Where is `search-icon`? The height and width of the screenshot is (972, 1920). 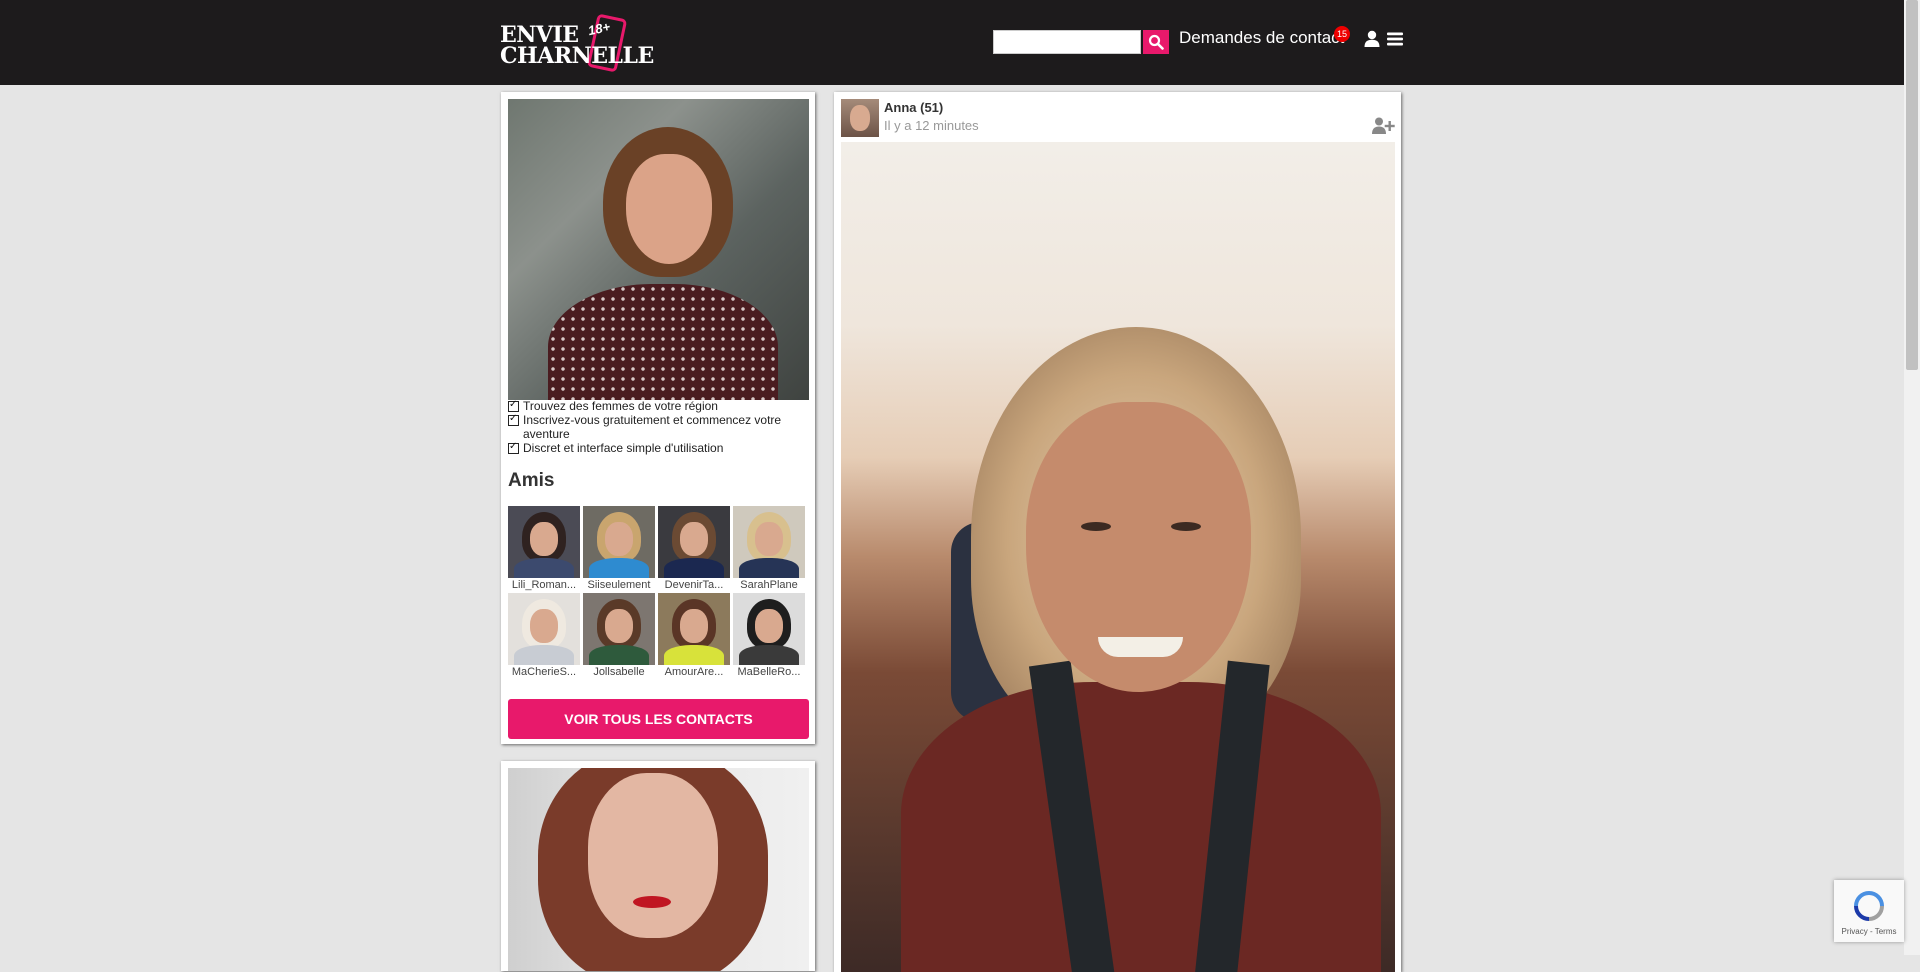
search-icon is located at coordinates (1156, 42).